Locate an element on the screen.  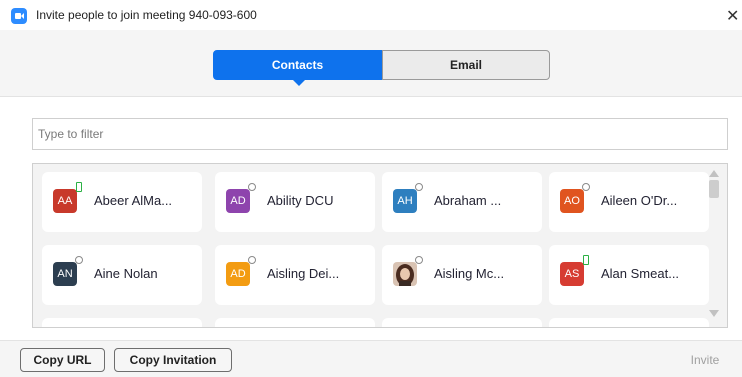
copy-url-button: Copy URL is located at coordinates (62, 360).